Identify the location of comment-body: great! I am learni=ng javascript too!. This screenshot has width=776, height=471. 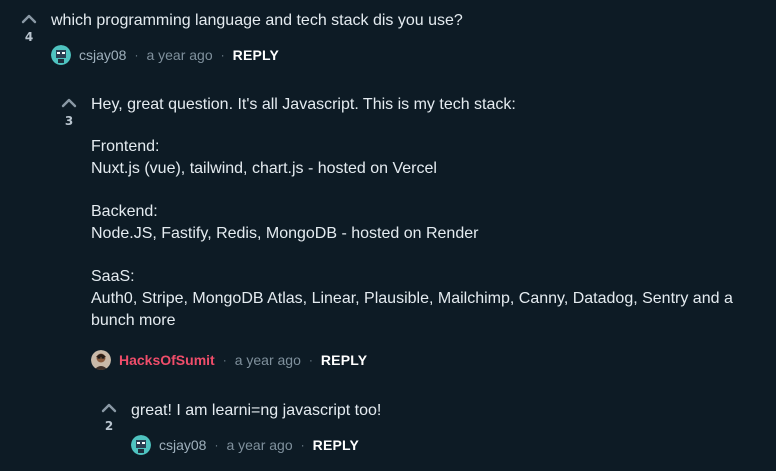
(256, 410).